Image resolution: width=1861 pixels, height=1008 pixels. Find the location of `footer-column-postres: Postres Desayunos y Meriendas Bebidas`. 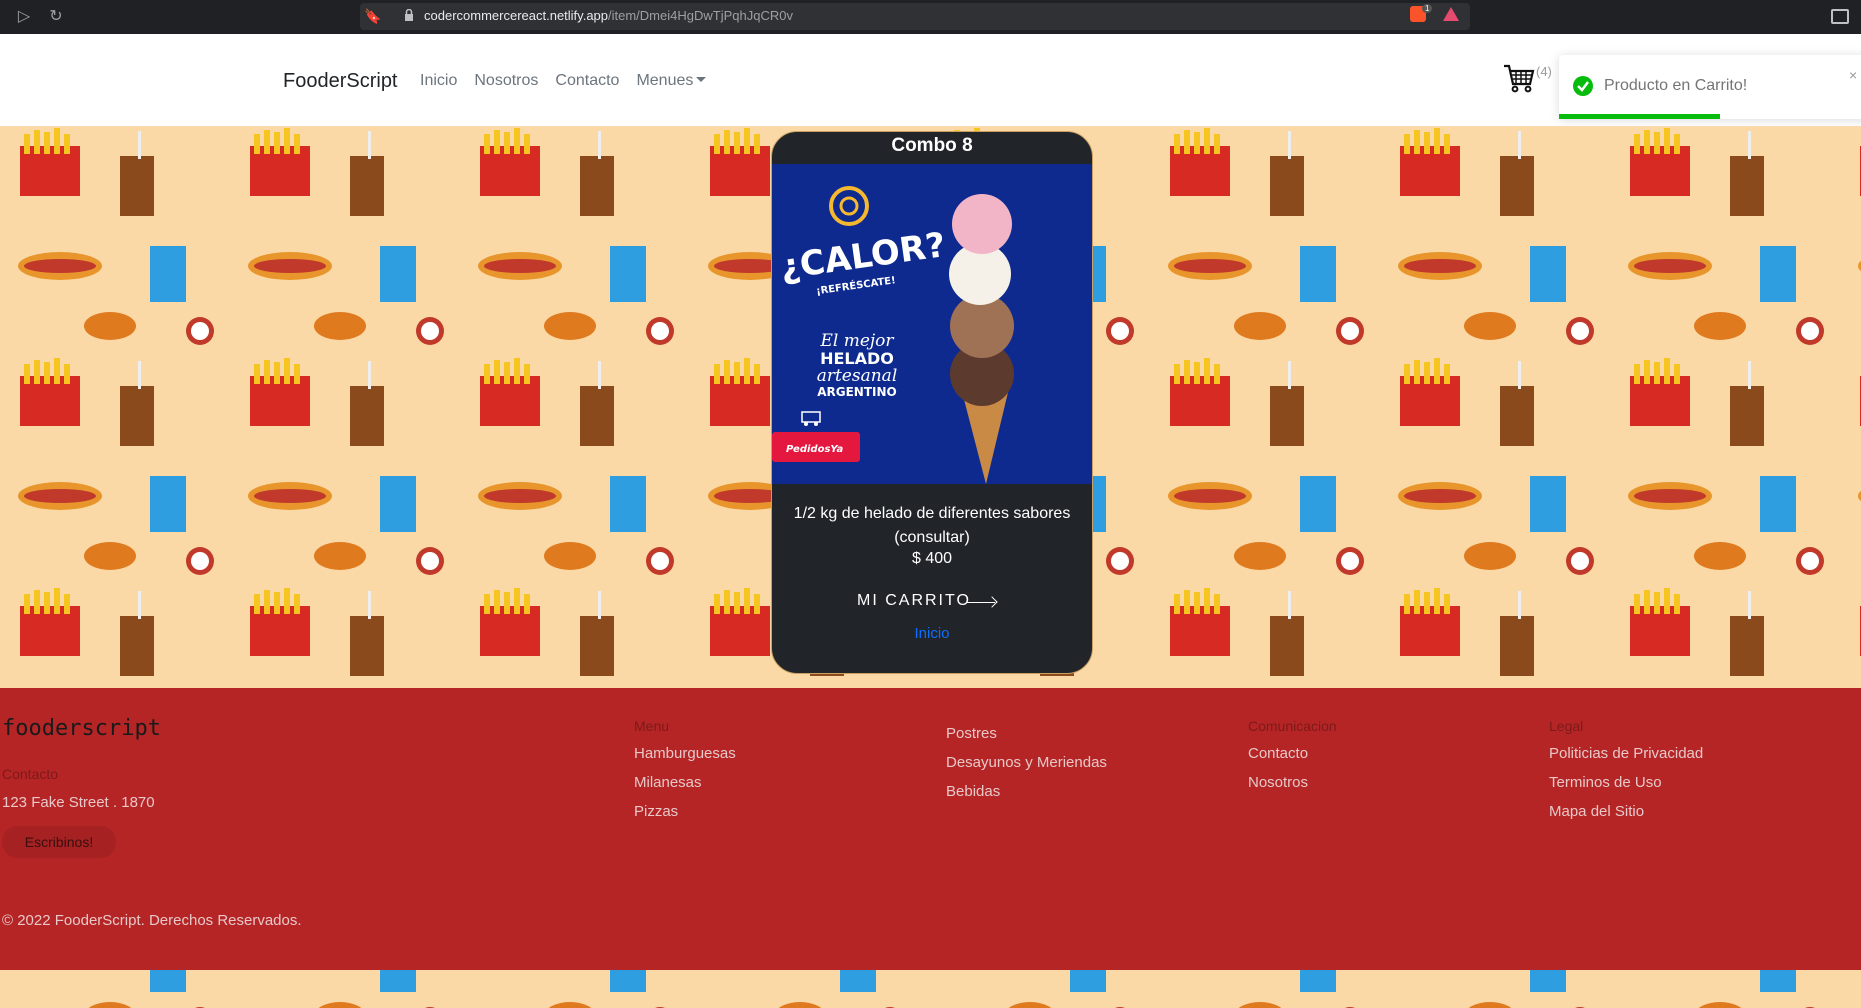

footer-column-postres: Postres Desayunos y Meriendas Bebidas is located at coordinates (1026, 768).